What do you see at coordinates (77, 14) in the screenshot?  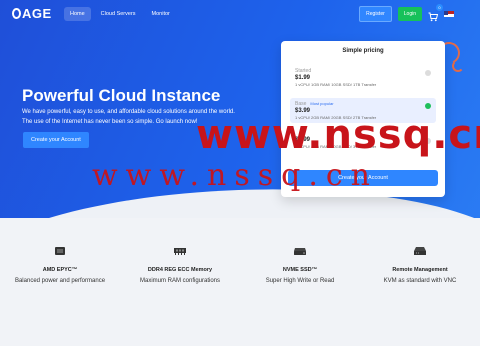 I see `nav-home: Home` at bounding box center [77, 14].